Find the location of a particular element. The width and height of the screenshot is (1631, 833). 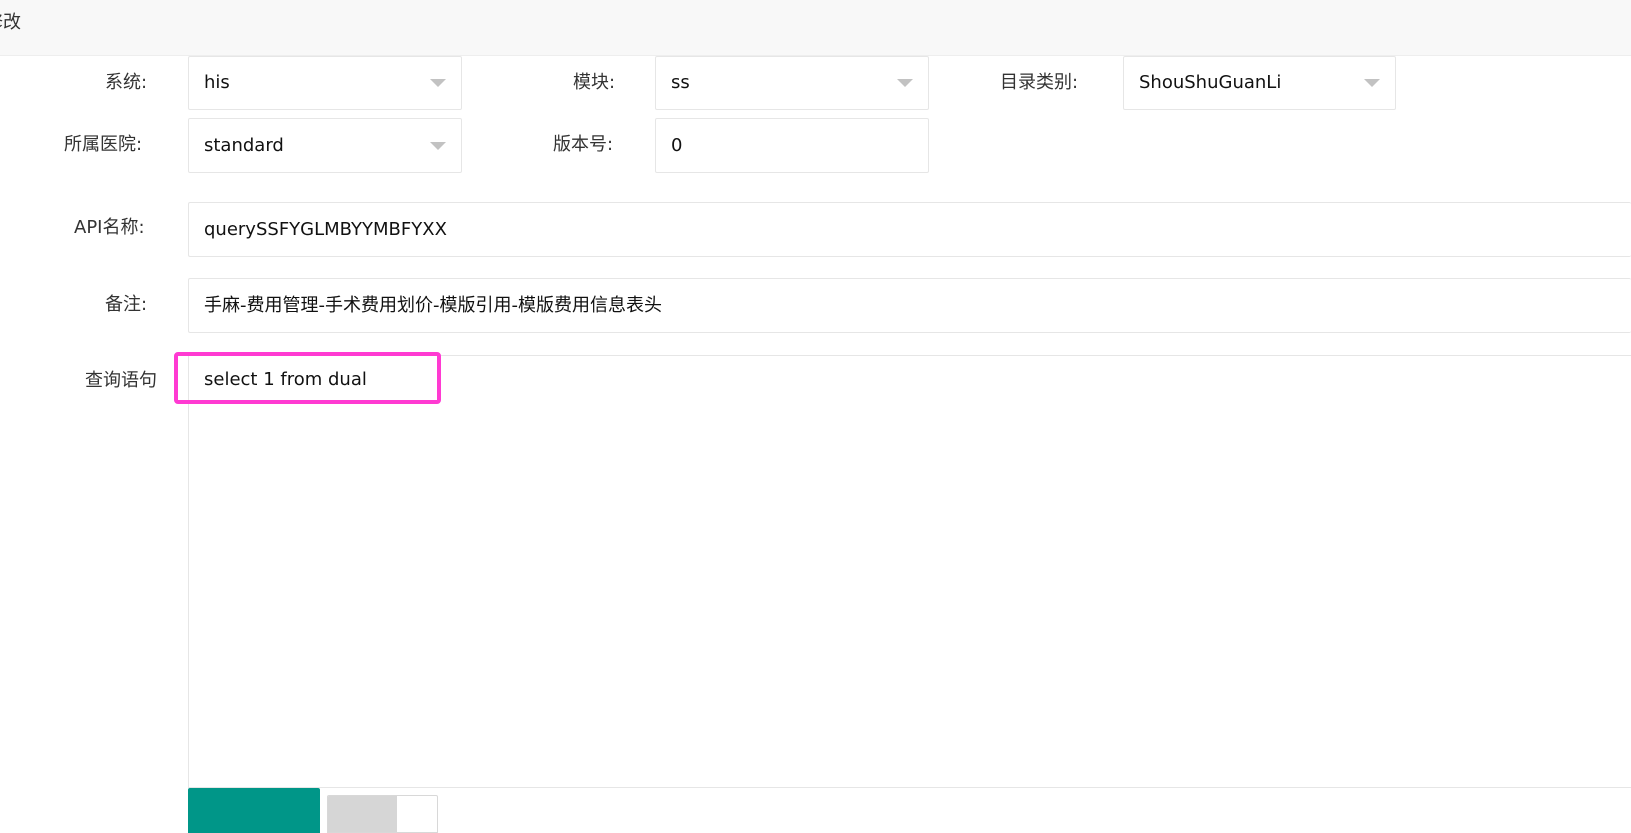

hospital-select-value: standard is located at coordinates (244, 145).